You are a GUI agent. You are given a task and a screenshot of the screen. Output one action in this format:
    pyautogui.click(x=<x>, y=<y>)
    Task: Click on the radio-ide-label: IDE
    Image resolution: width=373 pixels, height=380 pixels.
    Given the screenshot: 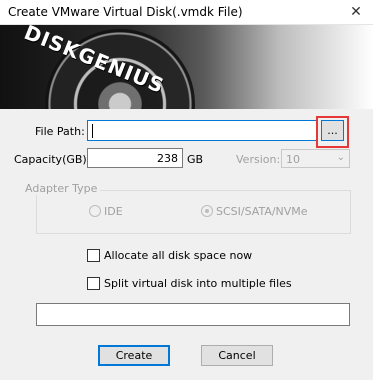 What is the action you would take?
    pyautogui.click(x=113, y=211)
    